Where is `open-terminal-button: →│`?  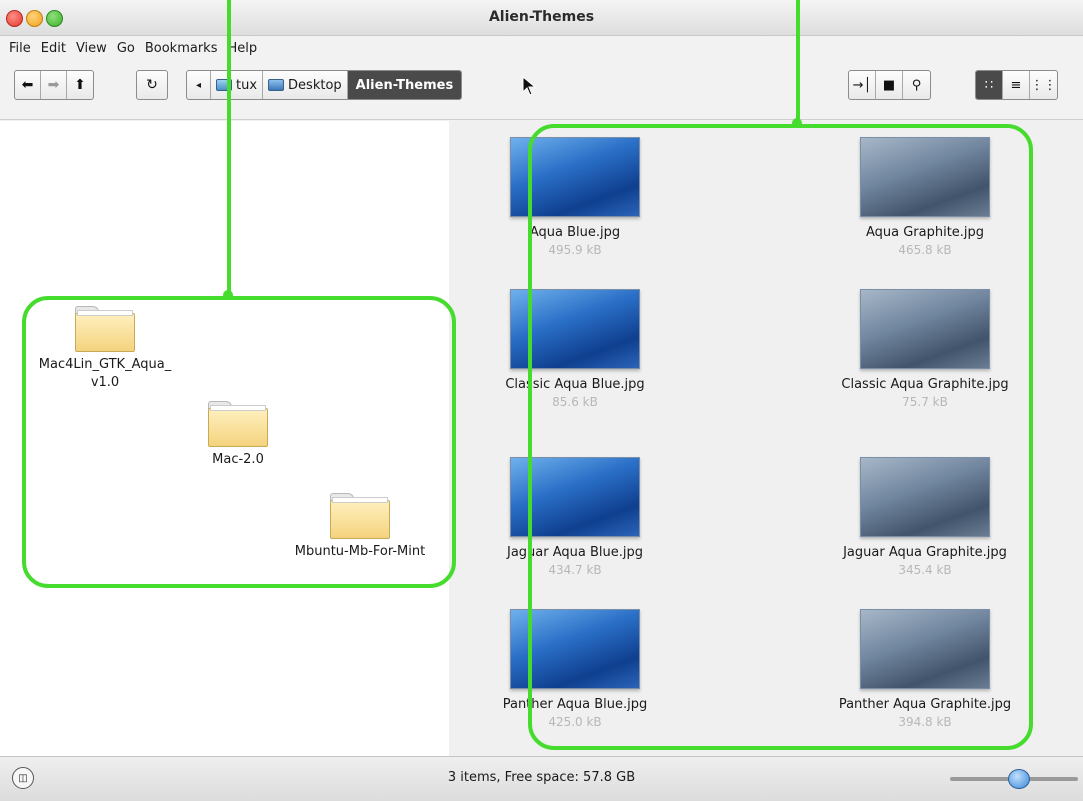
open-terminal-button: →│ is located at coordinates (862, 85).